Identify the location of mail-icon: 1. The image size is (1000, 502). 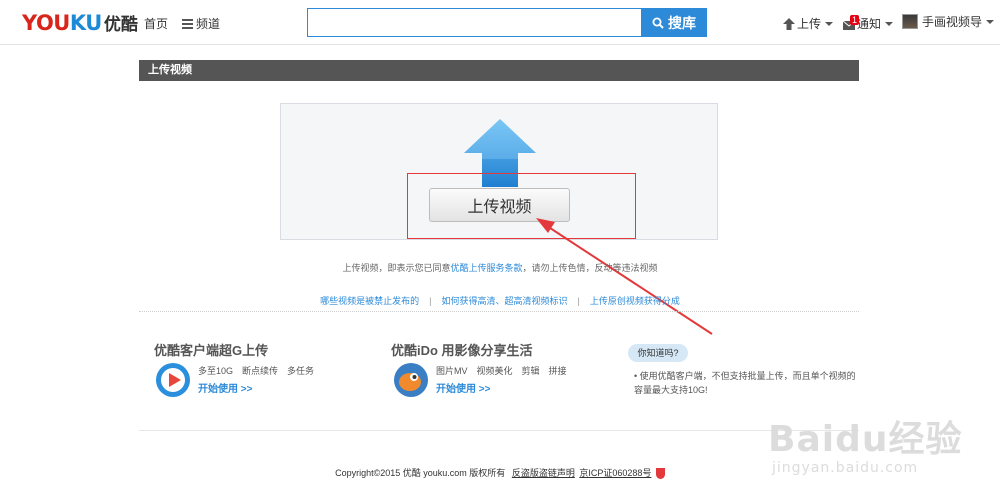
(851, 22).